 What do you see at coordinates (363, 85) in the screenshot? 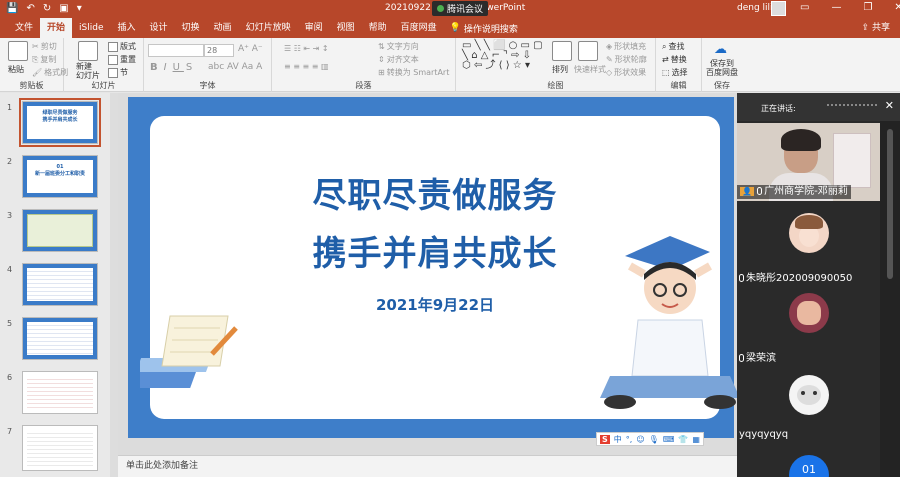
I see `group-label: 段落` at bounding box center [363, 85].